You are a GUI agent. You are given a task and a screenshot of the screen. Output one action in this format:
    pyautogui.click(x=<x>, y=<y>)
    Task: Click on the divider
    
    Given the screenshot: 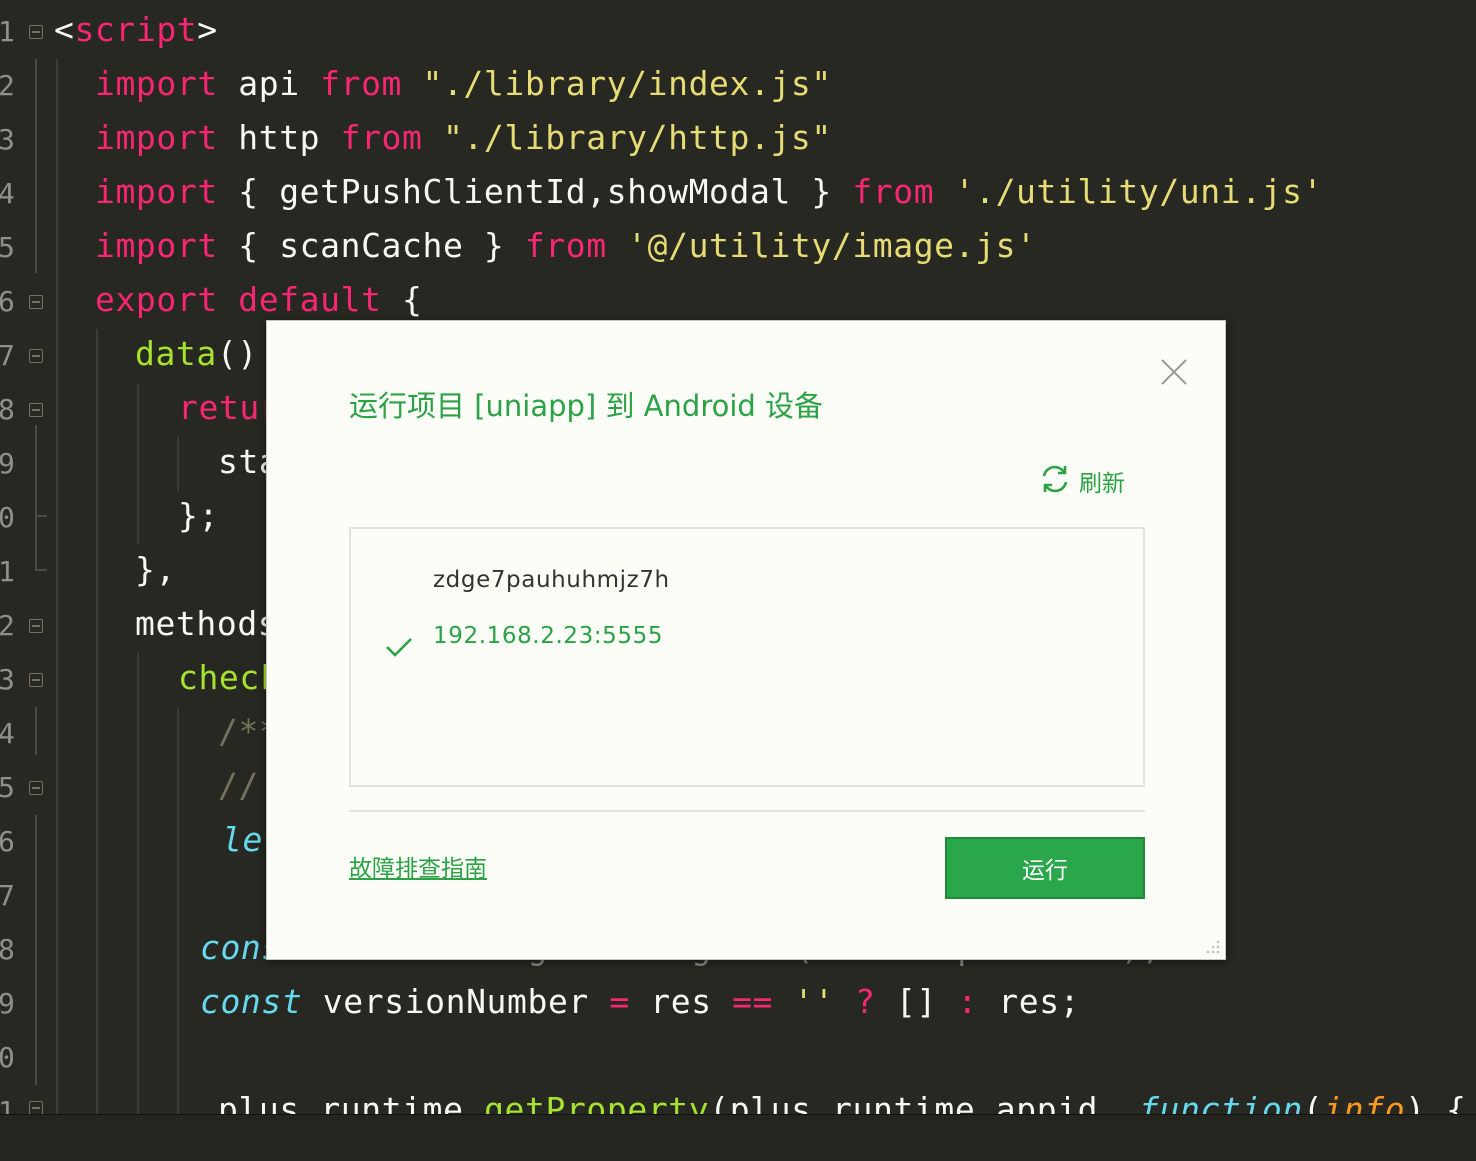 What is the action you would take?
    pyautogui.click(x=747, y=811)
    